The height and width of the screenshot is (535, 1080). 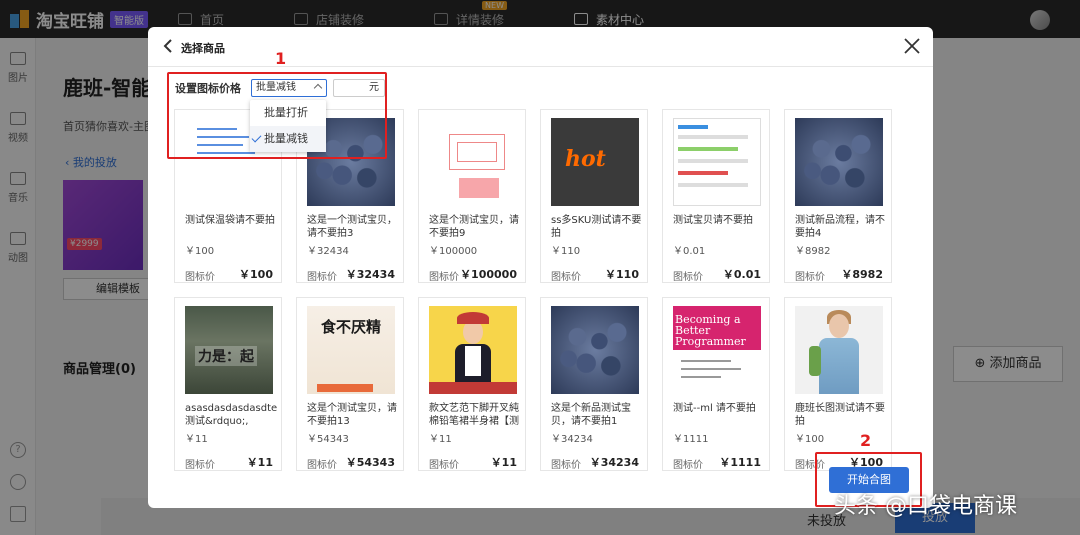 I want to click on product-name: 测试保温袋请不要拍, so click(x=230, y=220).